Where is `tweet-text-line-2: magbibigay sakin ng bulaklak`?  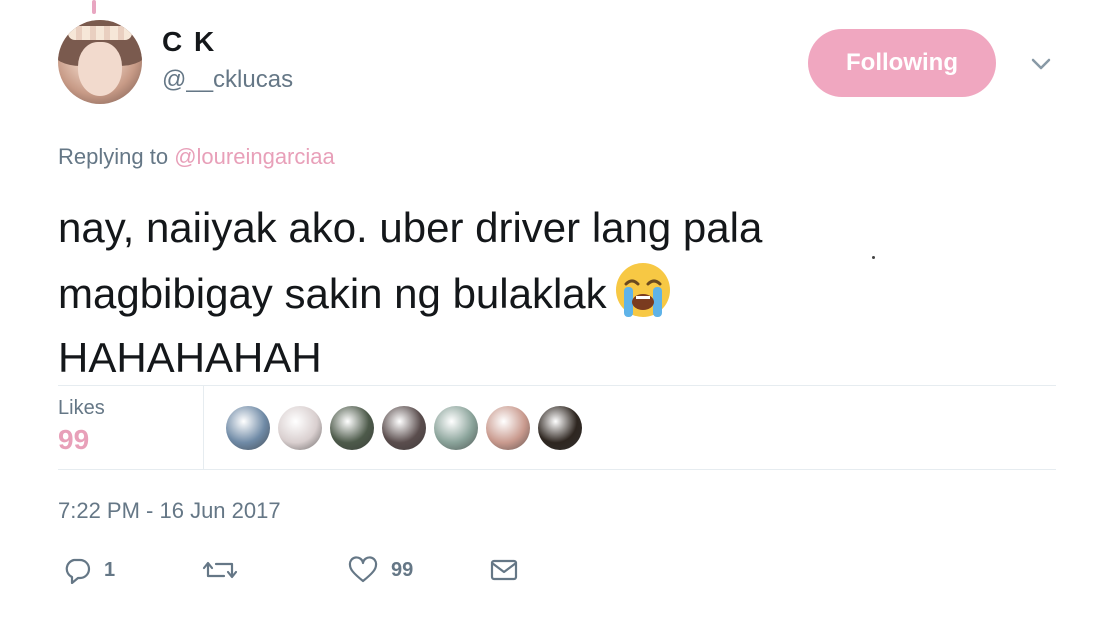
tweet-text-line-2: magbibigay sakin ng bulaklak is located at coordinates (498, 293).